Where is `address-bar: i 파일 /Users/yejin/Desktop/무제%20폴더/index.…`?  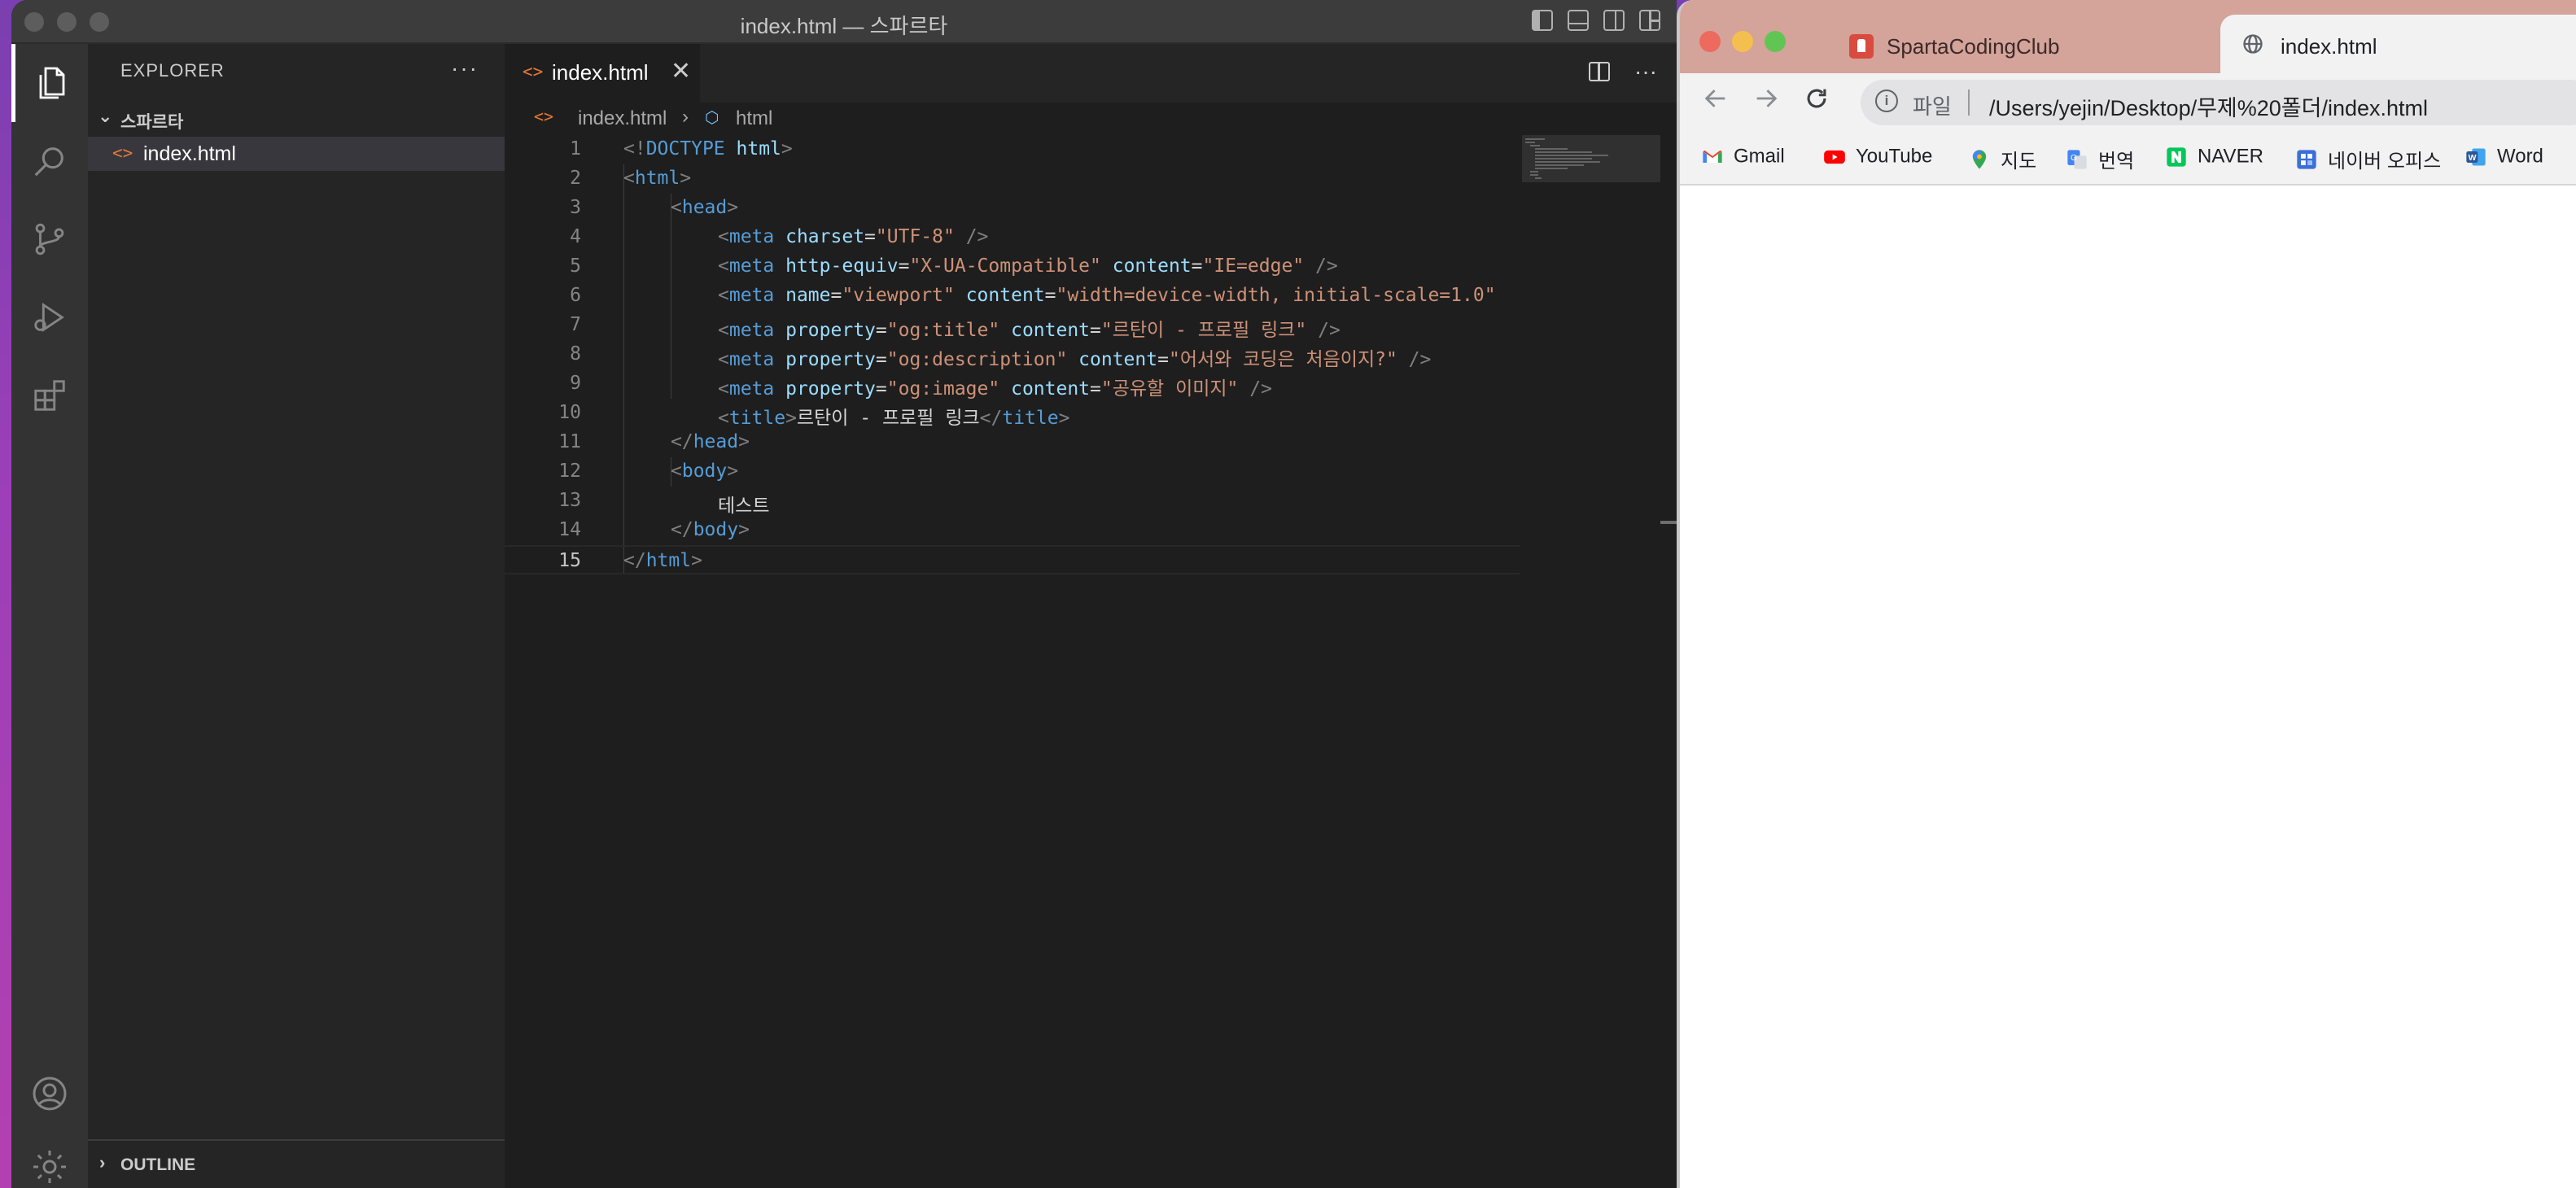 address-bar: i 파일 /Users/yejin/Desktop/무제%20폴더/index.… is located at coordinates (2218, 103).